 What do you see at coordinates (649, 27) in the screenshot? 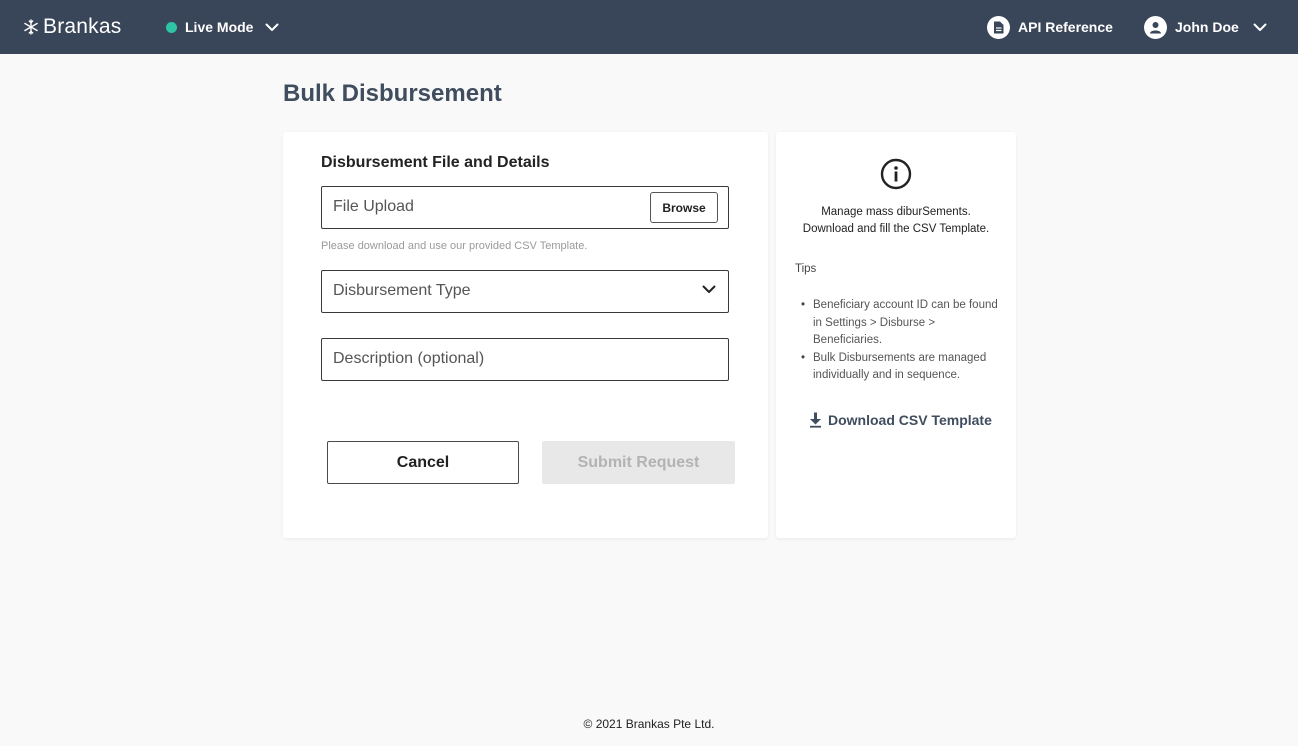
I see `top-navbar: Brankas Live Mode API Reference John Doe` at bounding box center [649, 27].